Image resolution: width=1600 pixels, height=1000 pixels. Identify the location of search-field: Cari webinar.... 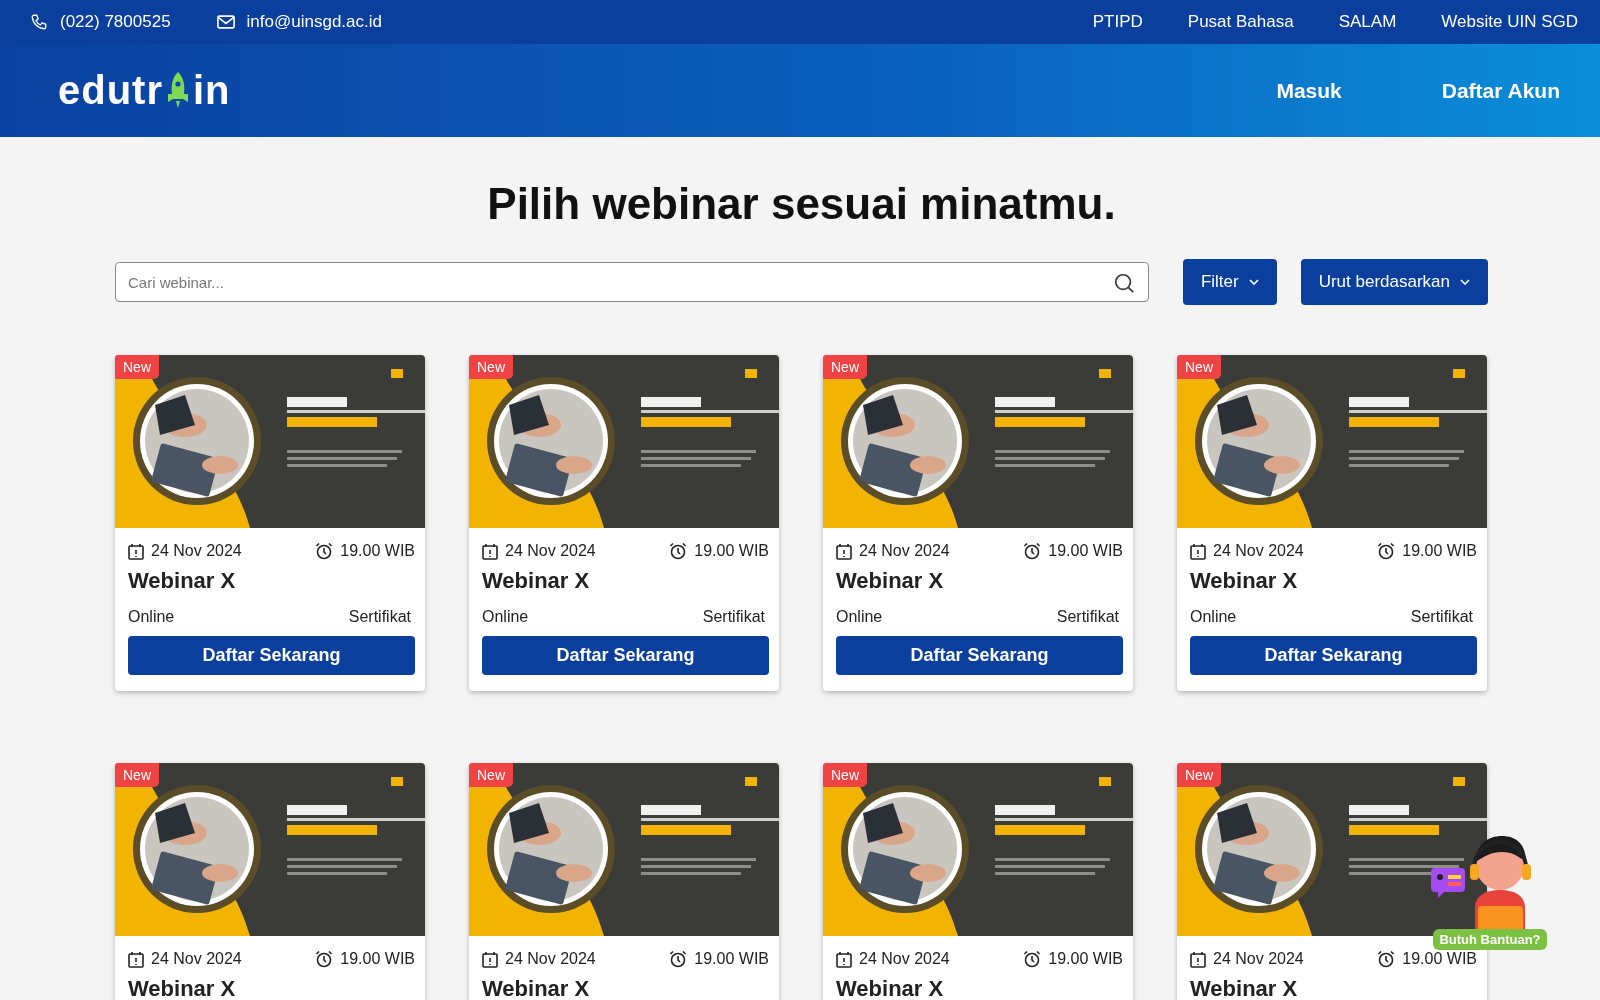
(632, 282).